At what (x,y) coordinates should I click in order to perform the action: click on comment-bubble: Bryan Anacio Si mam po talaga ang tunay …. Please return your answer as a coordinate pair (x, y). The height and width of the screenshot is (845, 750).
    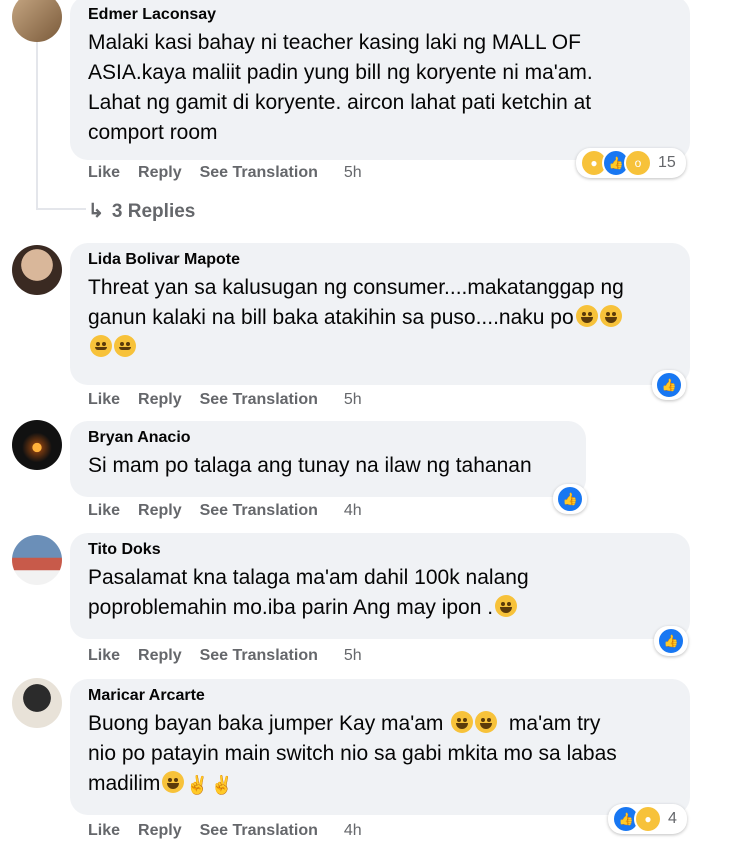
    Looking at the image, I should click on (328, 459).